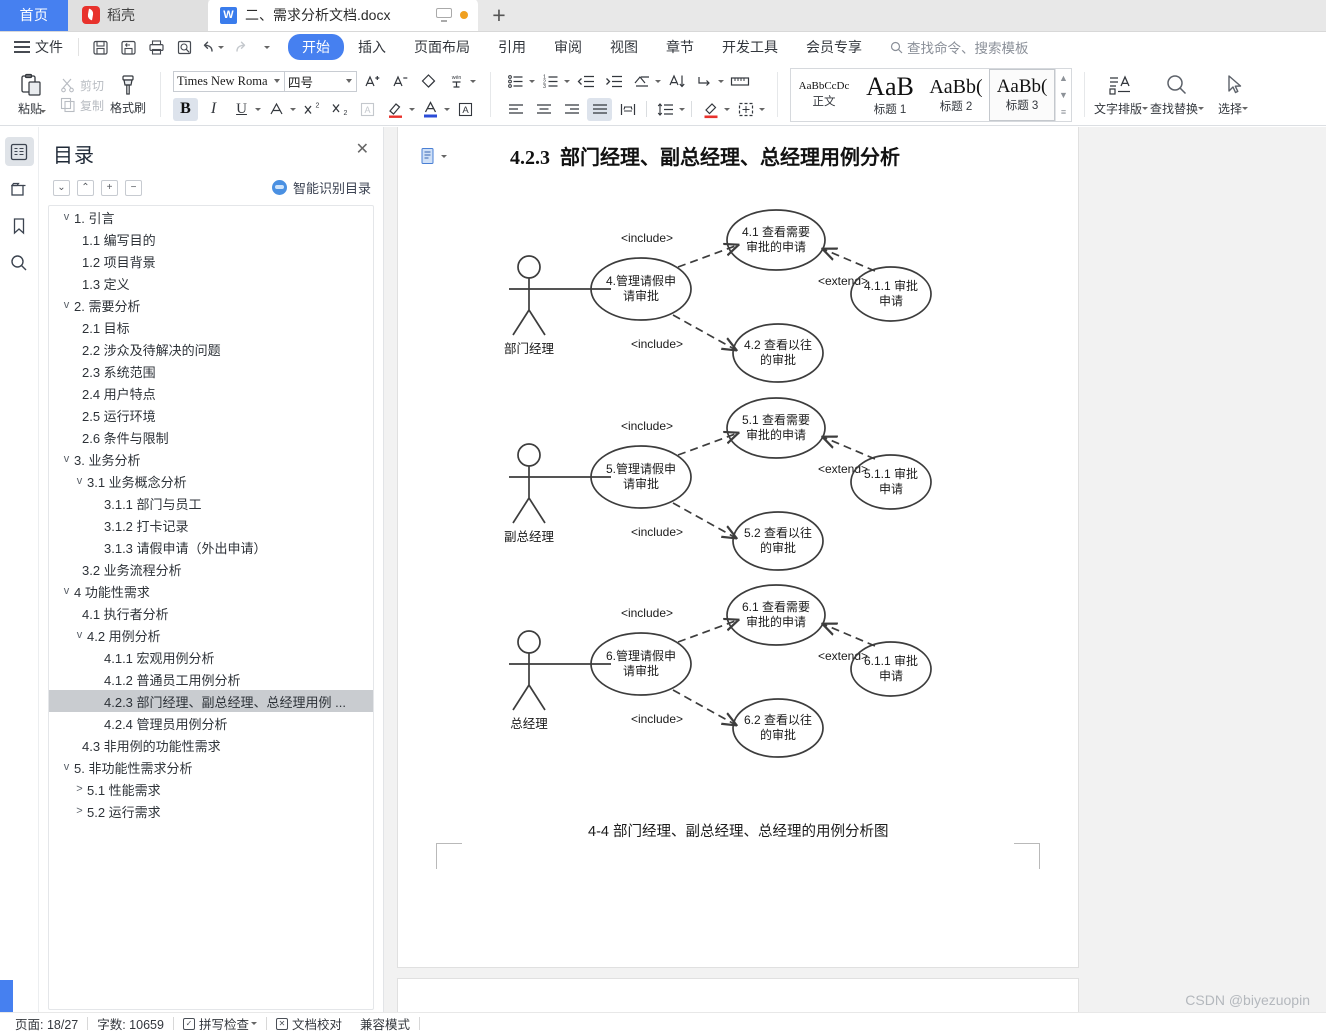 Image resolution: width=1326 pixels, height=1034 pixels. What do you see at coordinates (739, 81) in the screenshot?
I see `ruler-icon` at bounding box center [739, 81].